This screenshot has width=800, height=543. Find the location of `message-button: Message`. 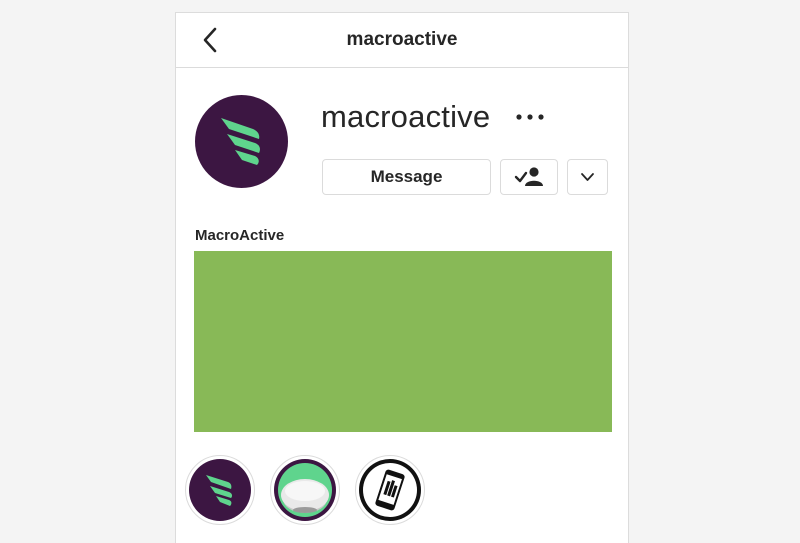

message-button: Message is located at coordinates (406, 177).